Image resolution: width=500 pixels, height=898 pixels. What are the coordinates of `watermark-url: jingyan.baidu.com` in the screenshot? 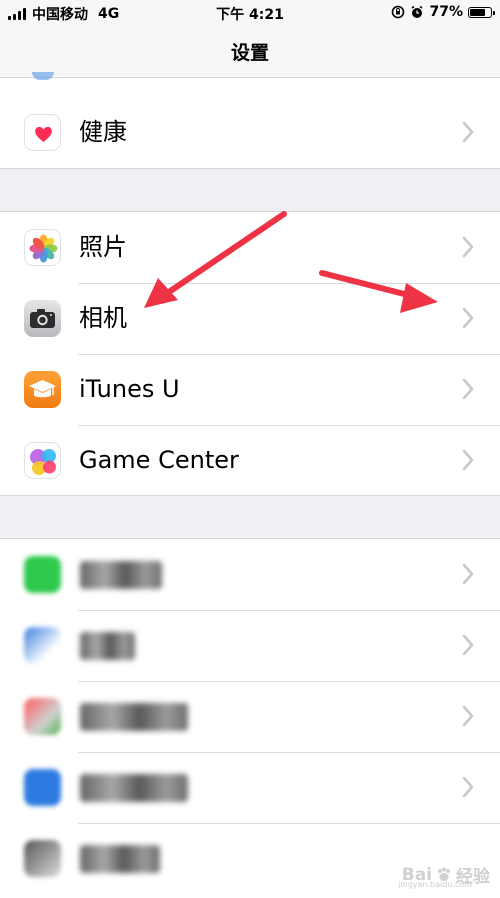 It's located at (435, 884).